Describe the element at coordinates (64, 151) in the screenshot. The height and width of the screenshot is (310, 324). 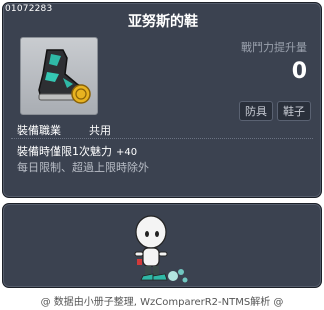
I see `effect-label: 裝備時僅限1次魅力` at that location.